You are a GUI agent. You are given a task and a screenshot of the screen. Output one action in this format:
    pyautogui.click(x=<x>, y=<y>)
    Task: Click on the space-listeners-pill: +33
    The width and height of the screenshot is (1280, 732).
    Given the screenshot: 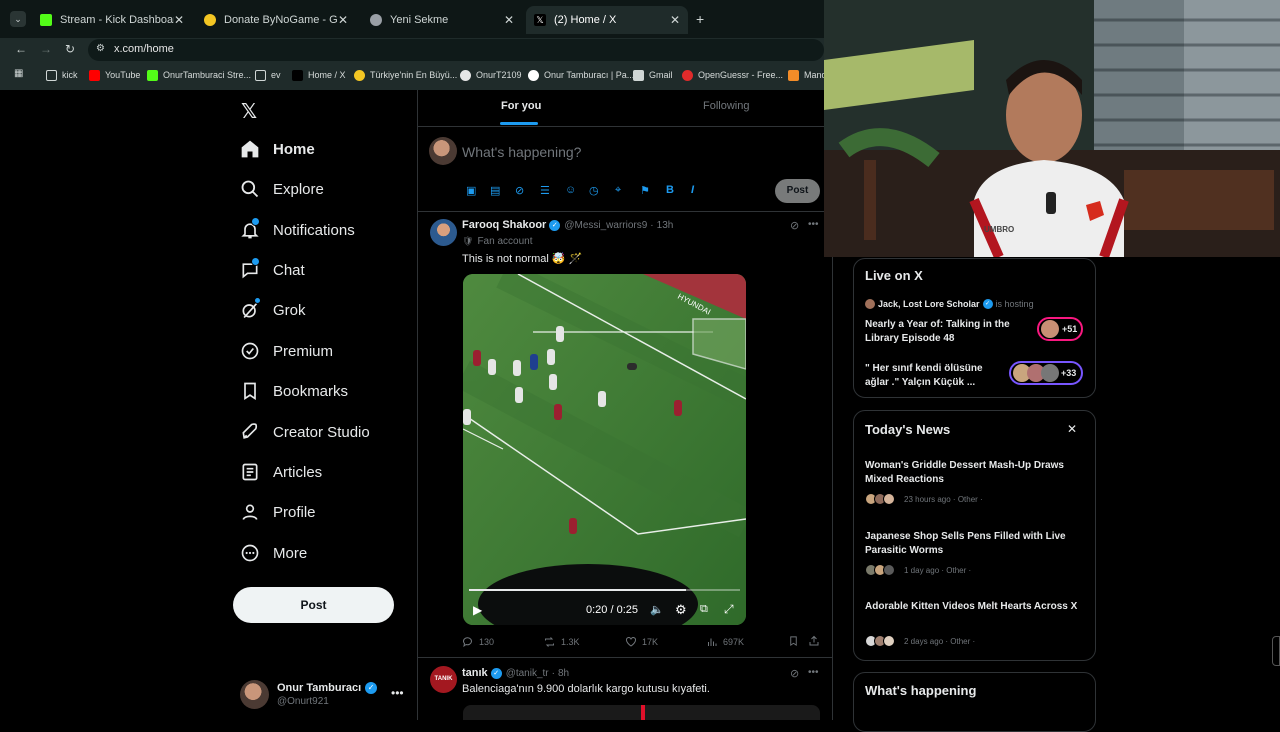 What is the action you would take?
    pyautogui.click(x=1046, y=373)
    